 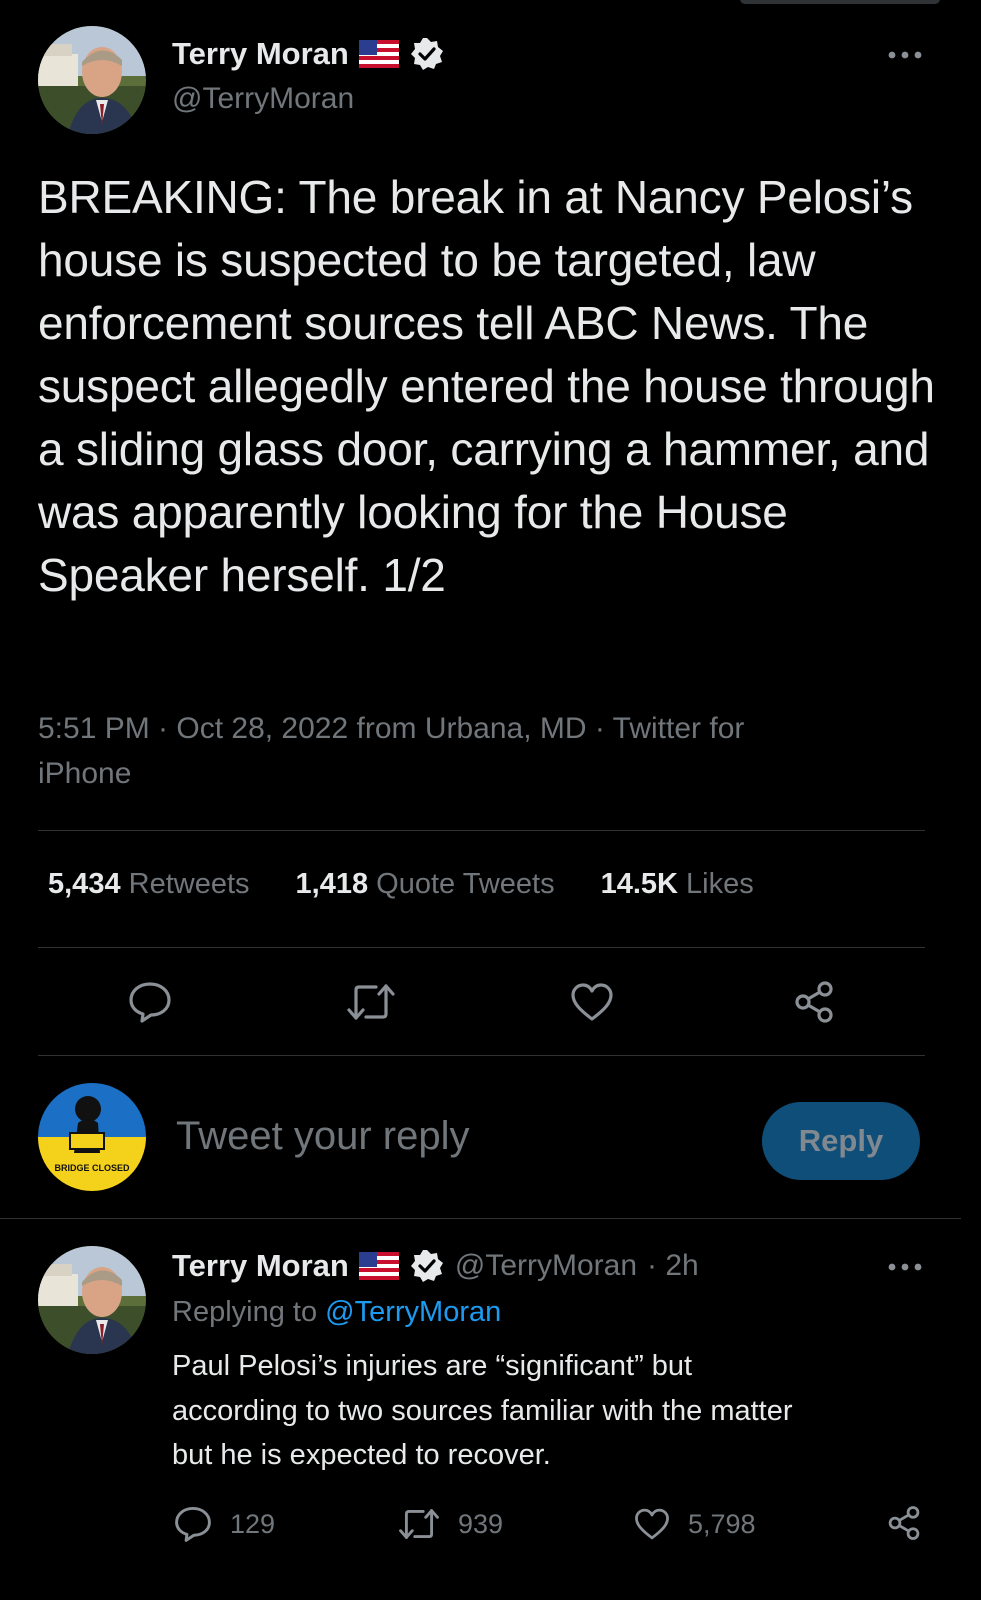 What do you see at coordinates (677, 884) in the screenshot?
I see `stat-likes: 14.5K Likes` at bounding box center [677, 884].